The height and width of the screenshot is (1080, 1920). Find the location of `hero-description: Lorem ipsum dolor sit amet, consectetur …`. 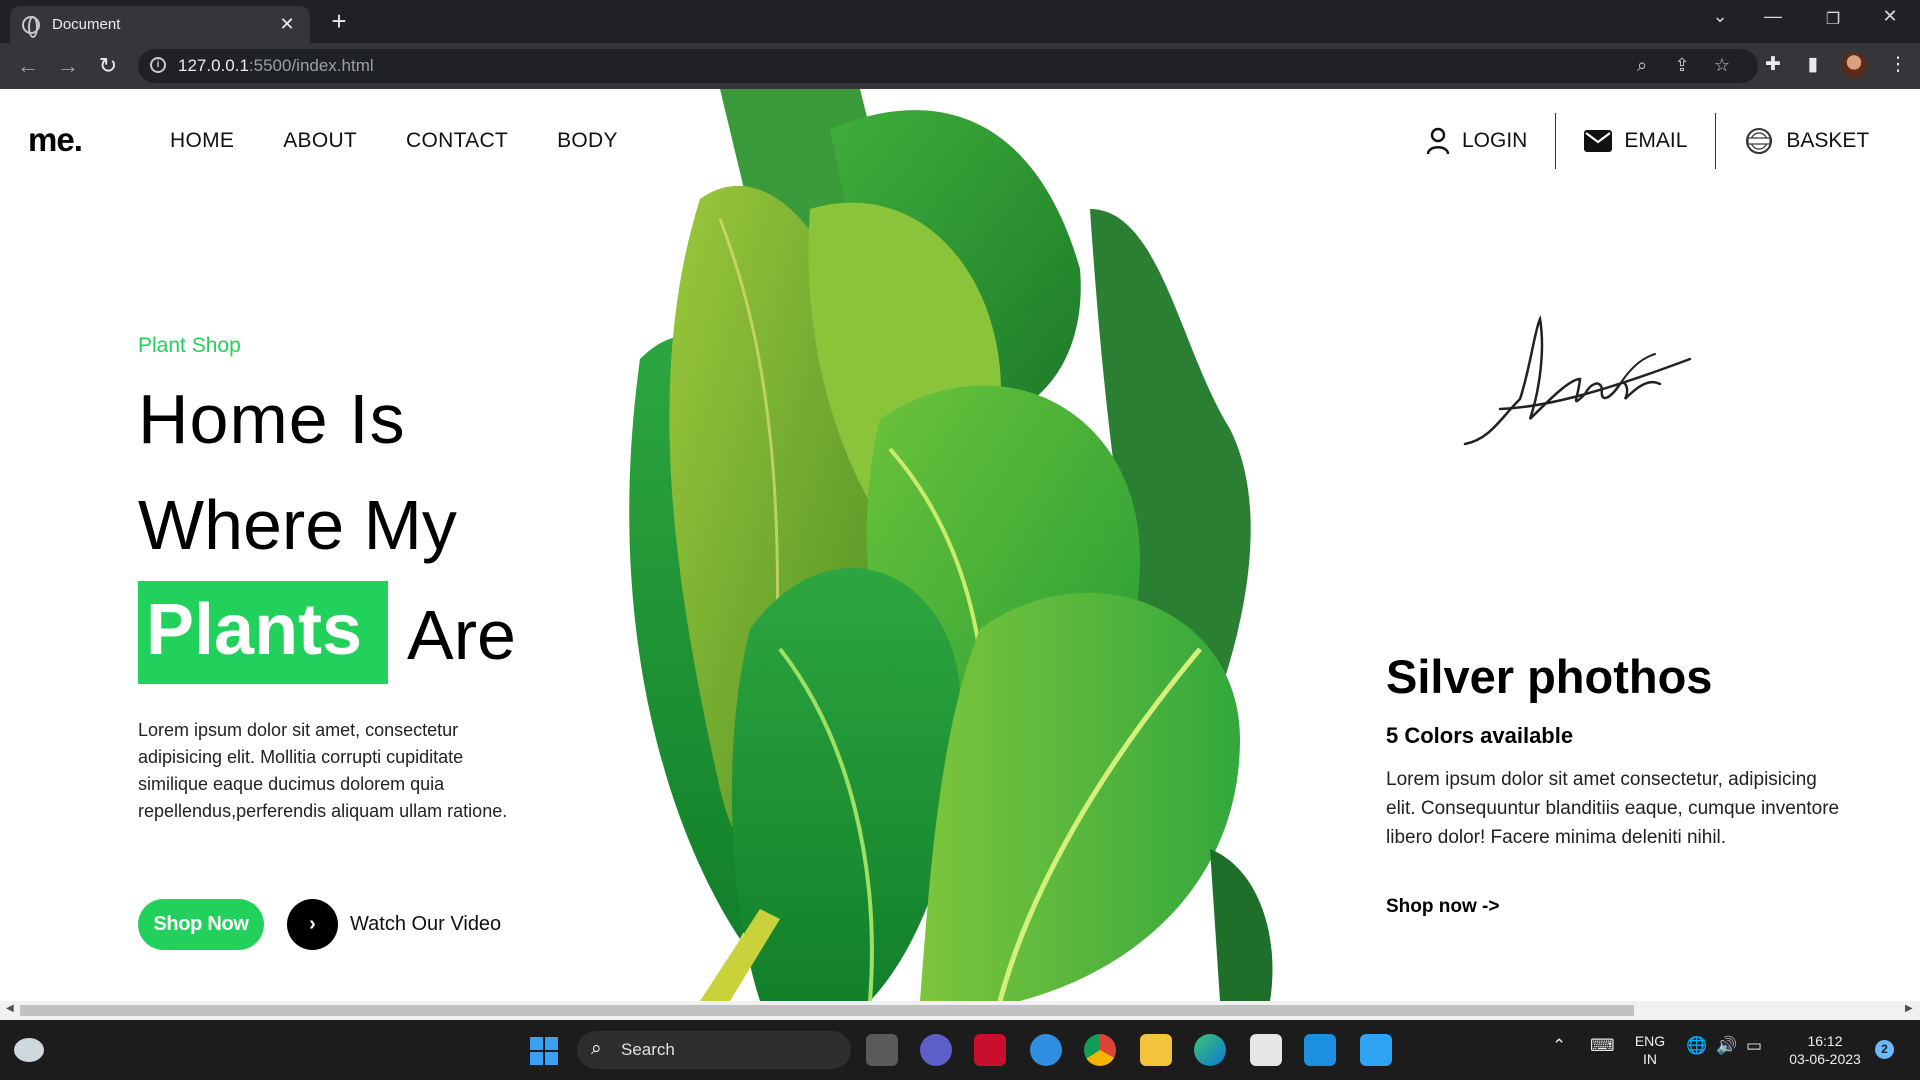

hero-description: Lorem ipsum dolor sit amet, consectetur … is located at coordinates (323, 770).